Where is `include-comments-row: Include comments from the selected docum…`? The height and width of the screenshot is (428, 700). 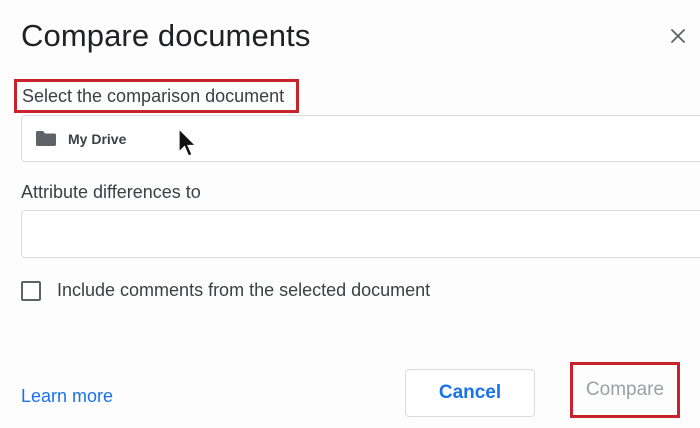
include-comments-row: Include comments from the selected docum… is located at coordinates (225, 290).